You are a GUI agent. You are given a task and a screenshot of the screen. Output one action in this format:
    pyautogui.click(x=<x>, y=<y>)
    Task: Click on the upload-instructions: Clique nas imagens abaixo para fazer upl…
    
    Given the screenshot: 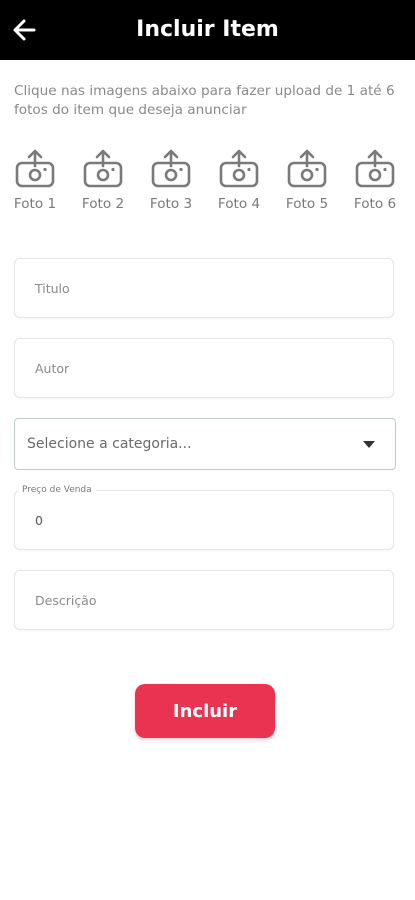 What is the action you would take?
    pyautogui.click(x=204, y=100)
    